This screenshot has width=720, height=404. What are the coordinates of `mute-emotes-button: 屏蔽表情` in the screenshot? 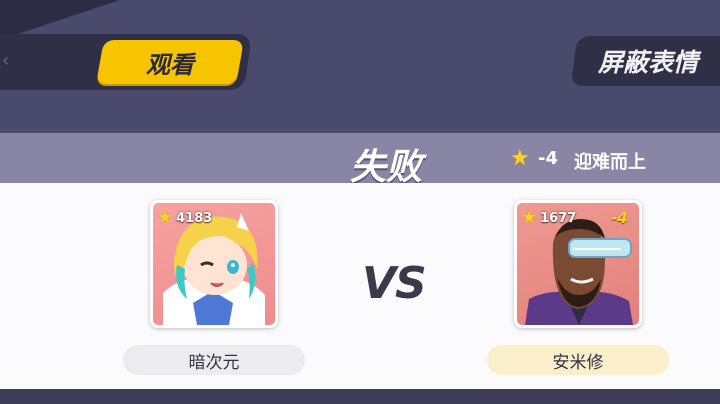 It's located at (645, 61).